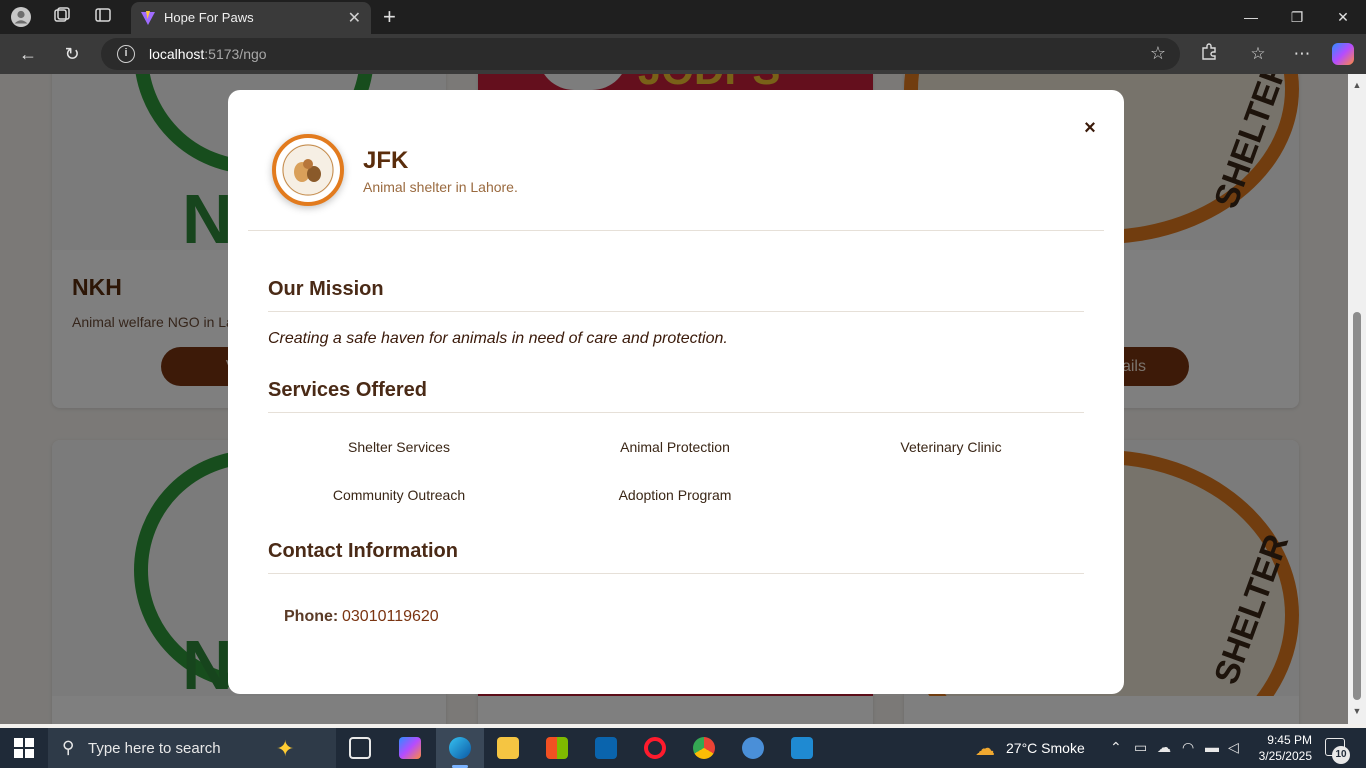 The width and height of the screenshot is (1366, 768). What do you see at coordinates (1209, 54) in the screenshot?
I see `extensions-icon` at bounding box center [1209, 54].